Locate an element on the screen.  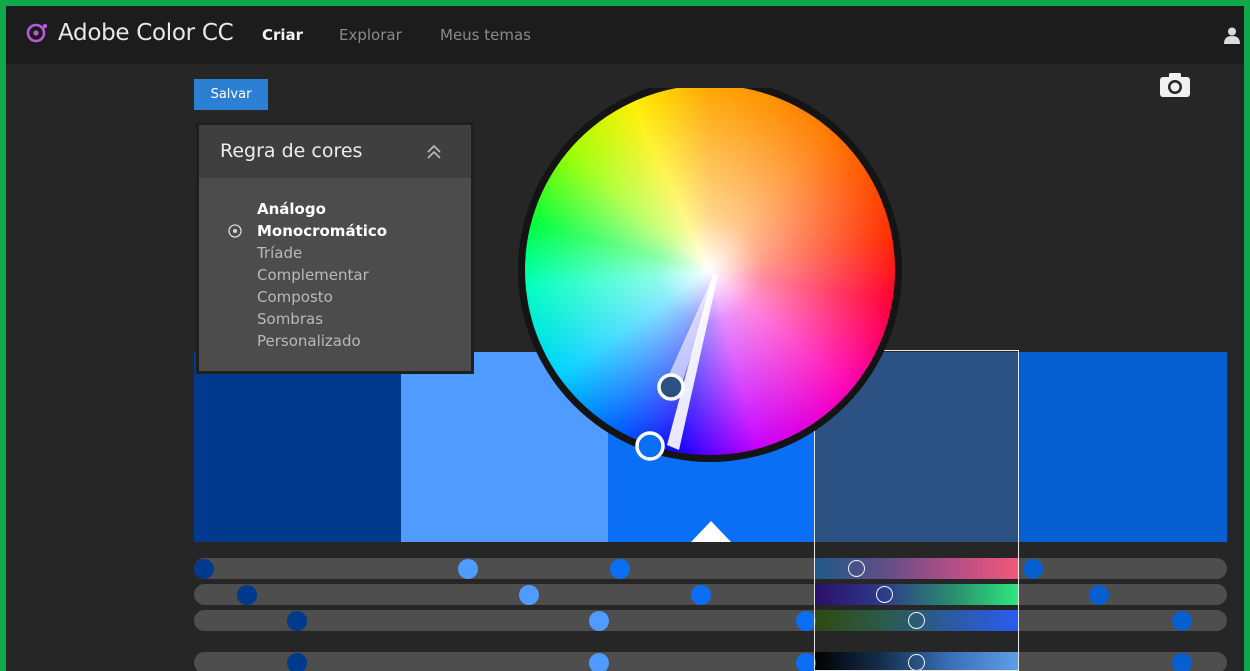
color-rule-title: Regra de cores is located at coordinates (291, 151).